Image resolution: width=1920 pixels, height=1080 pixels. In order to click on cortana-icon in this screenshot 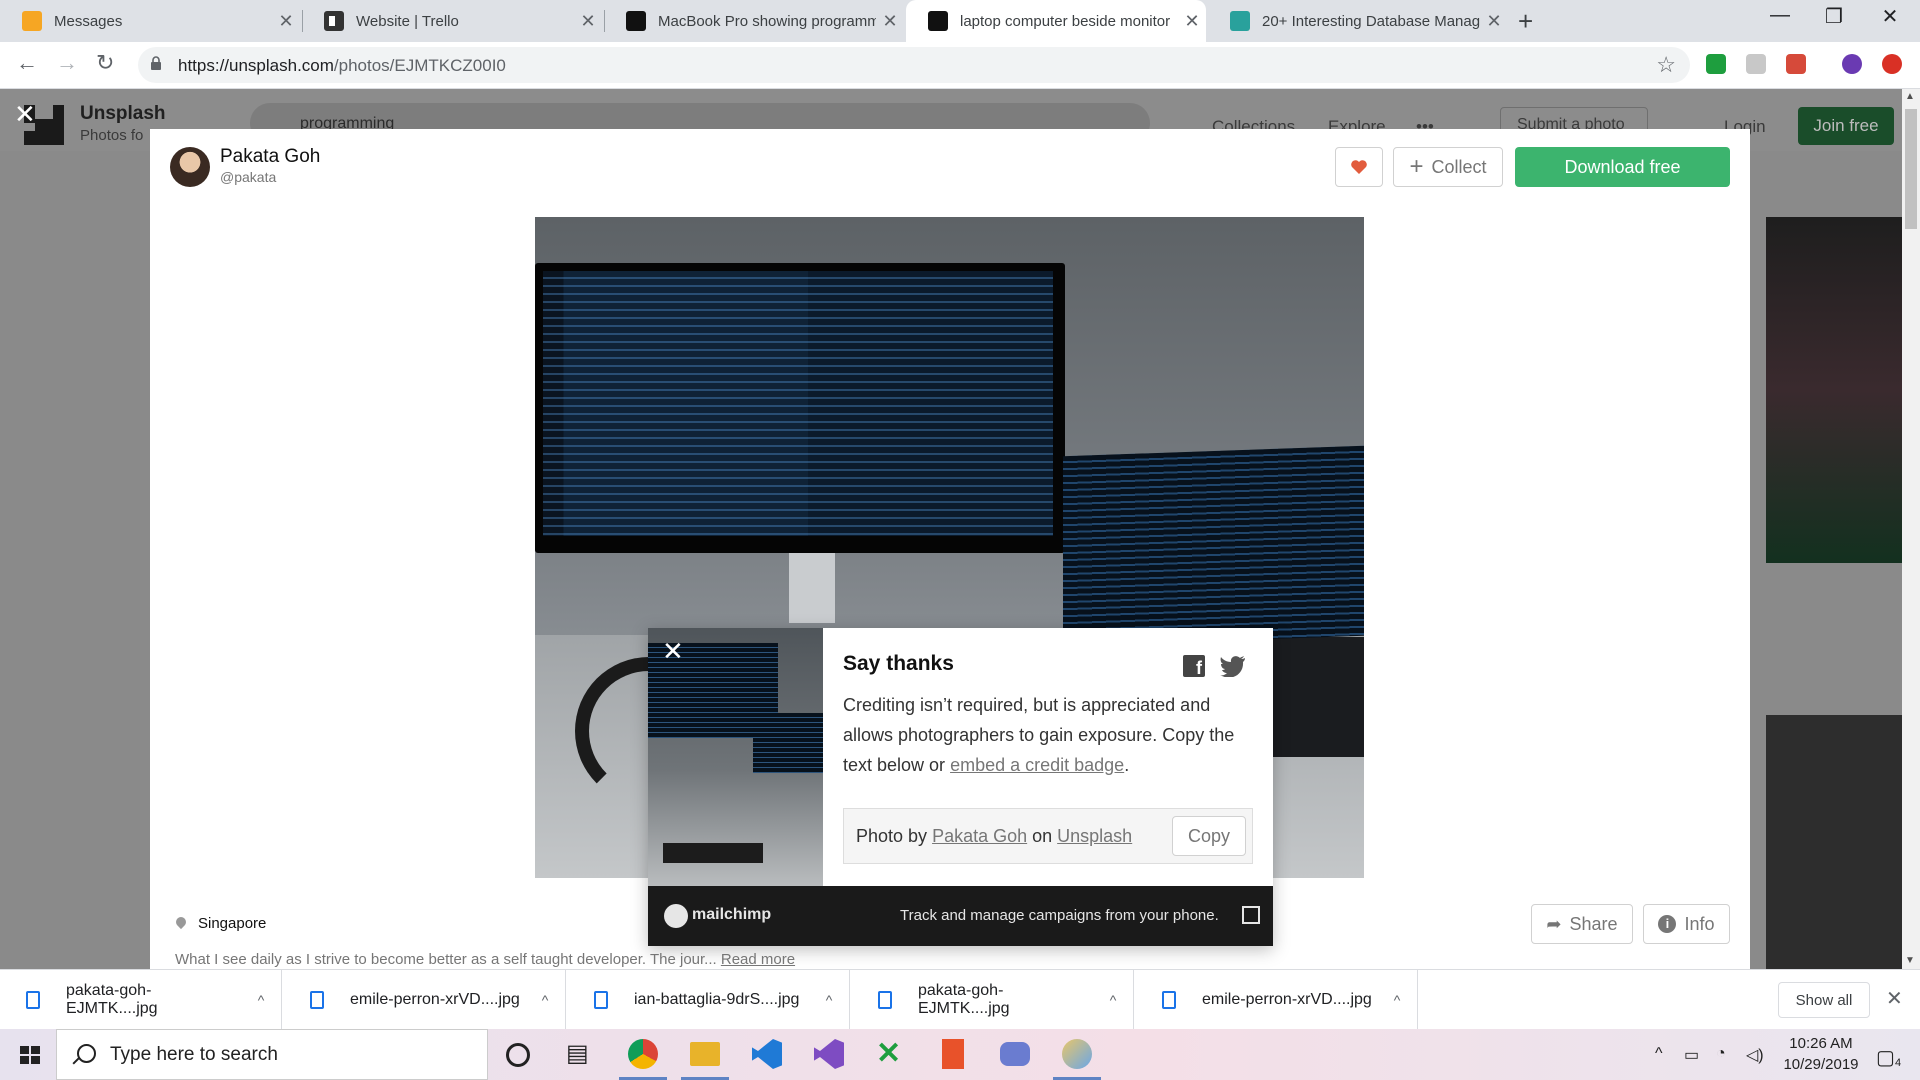, I will do `click(518, 1055)`.